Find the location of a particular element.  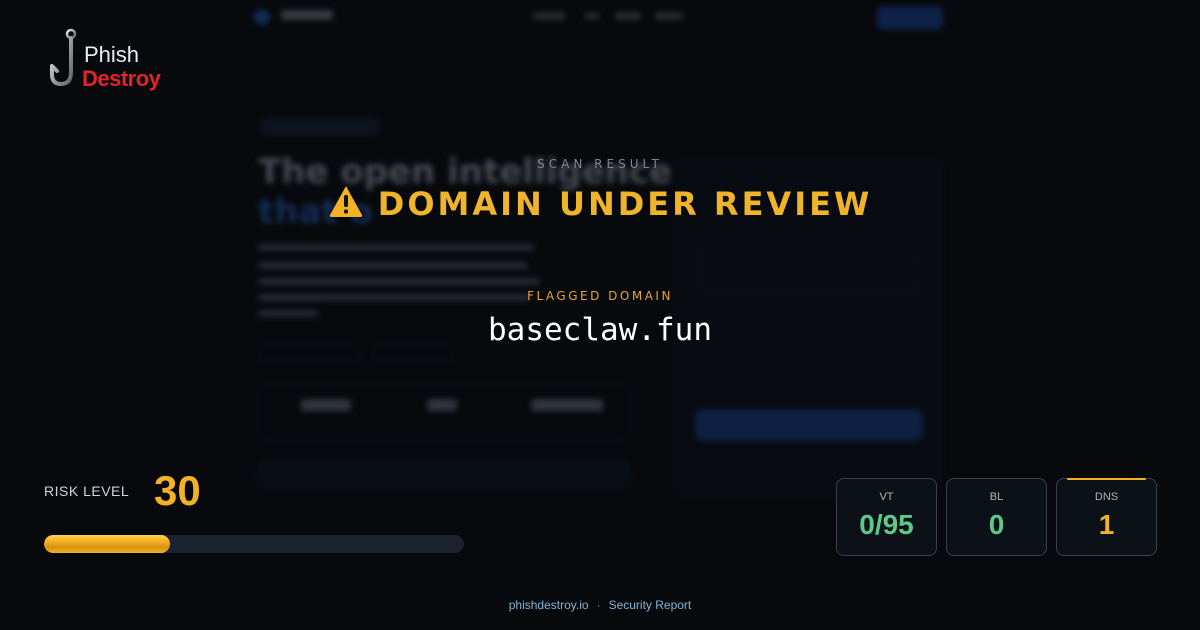

footer-report-label: Security Report is located at coordinates (650, 605).